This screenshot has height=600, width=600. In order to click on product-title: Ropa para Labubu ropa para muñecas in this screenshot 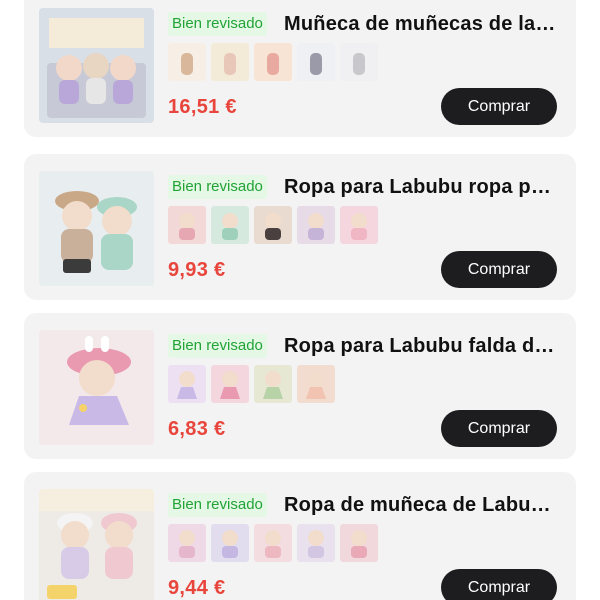, I will do `click(421, 187)`.